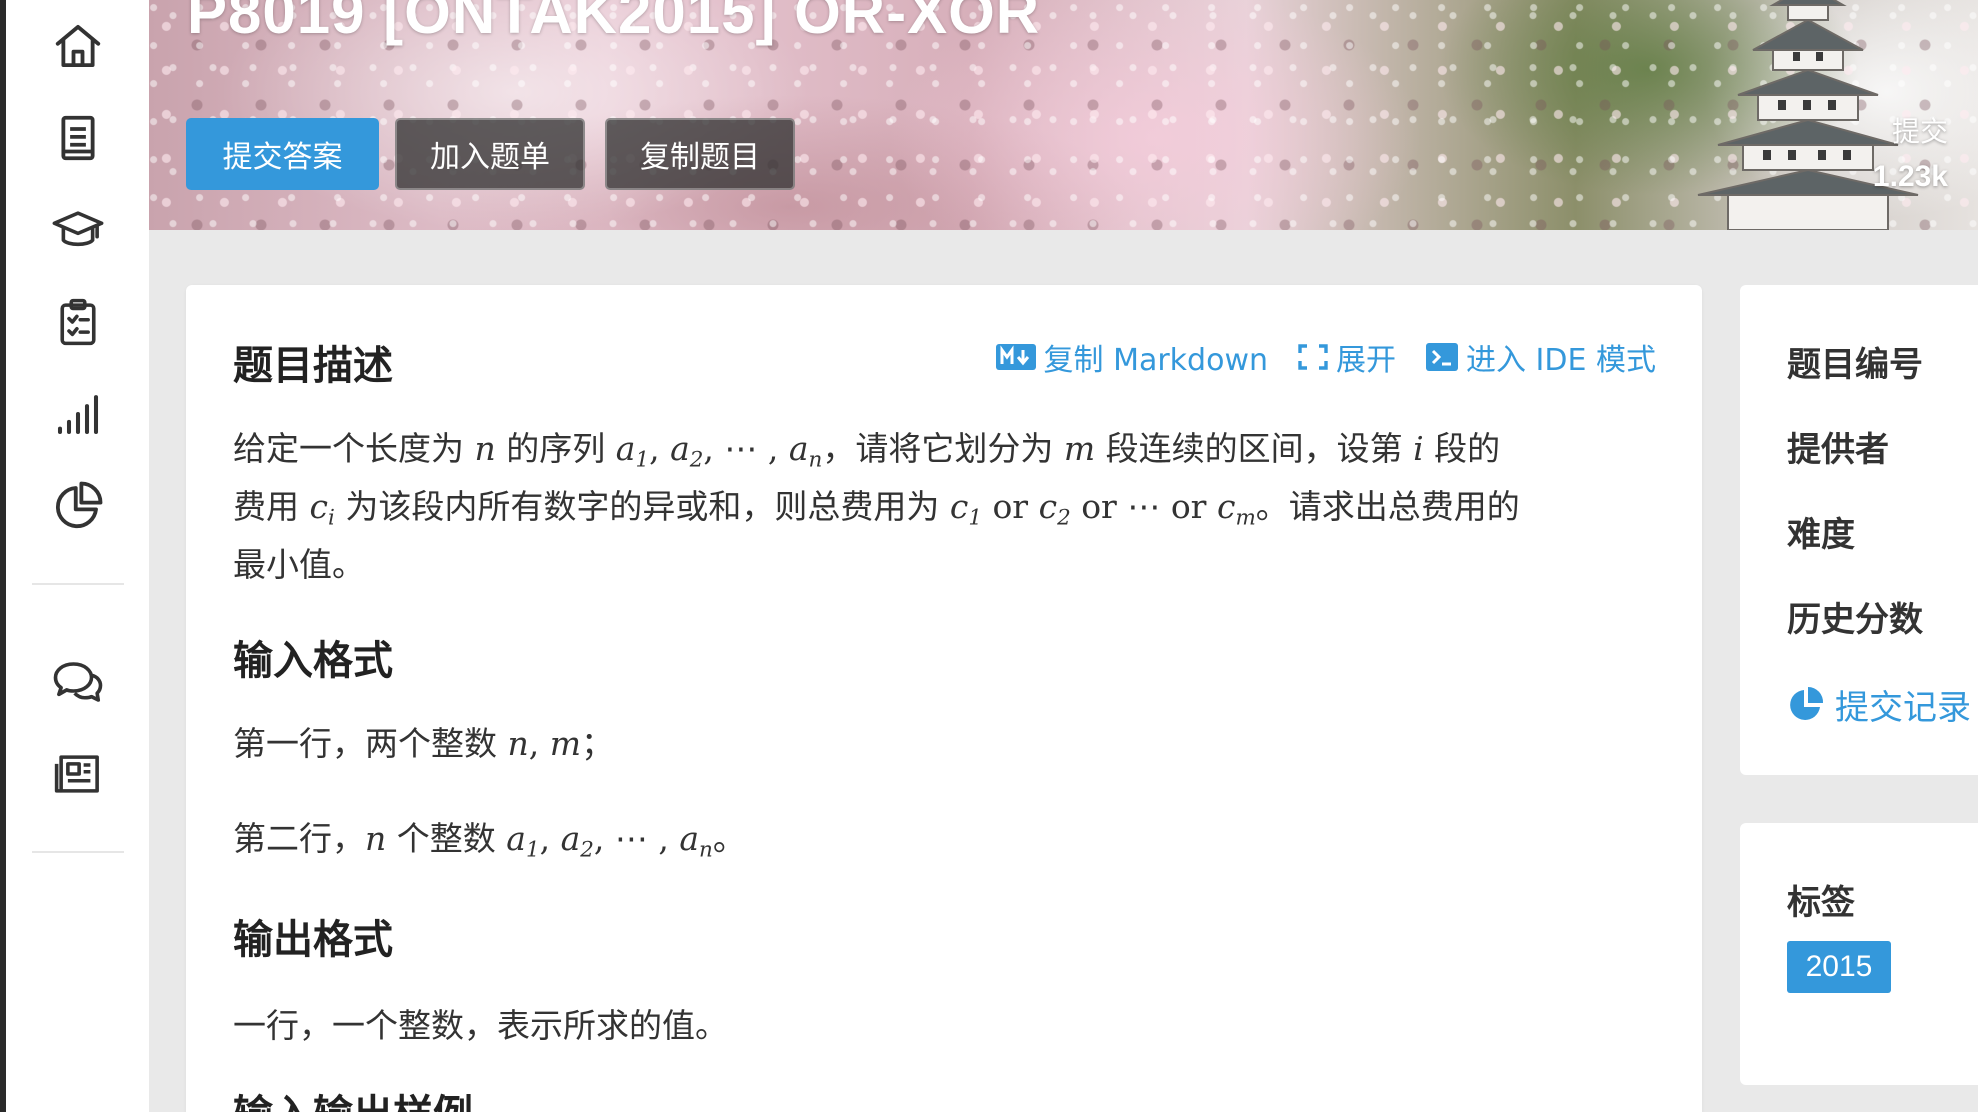 Image resolution: width=1978 pixels, height=1112 pixels. Describe the element at coordinates (78, 138) in the screenshot. I see `problem-list-icon` at that location.